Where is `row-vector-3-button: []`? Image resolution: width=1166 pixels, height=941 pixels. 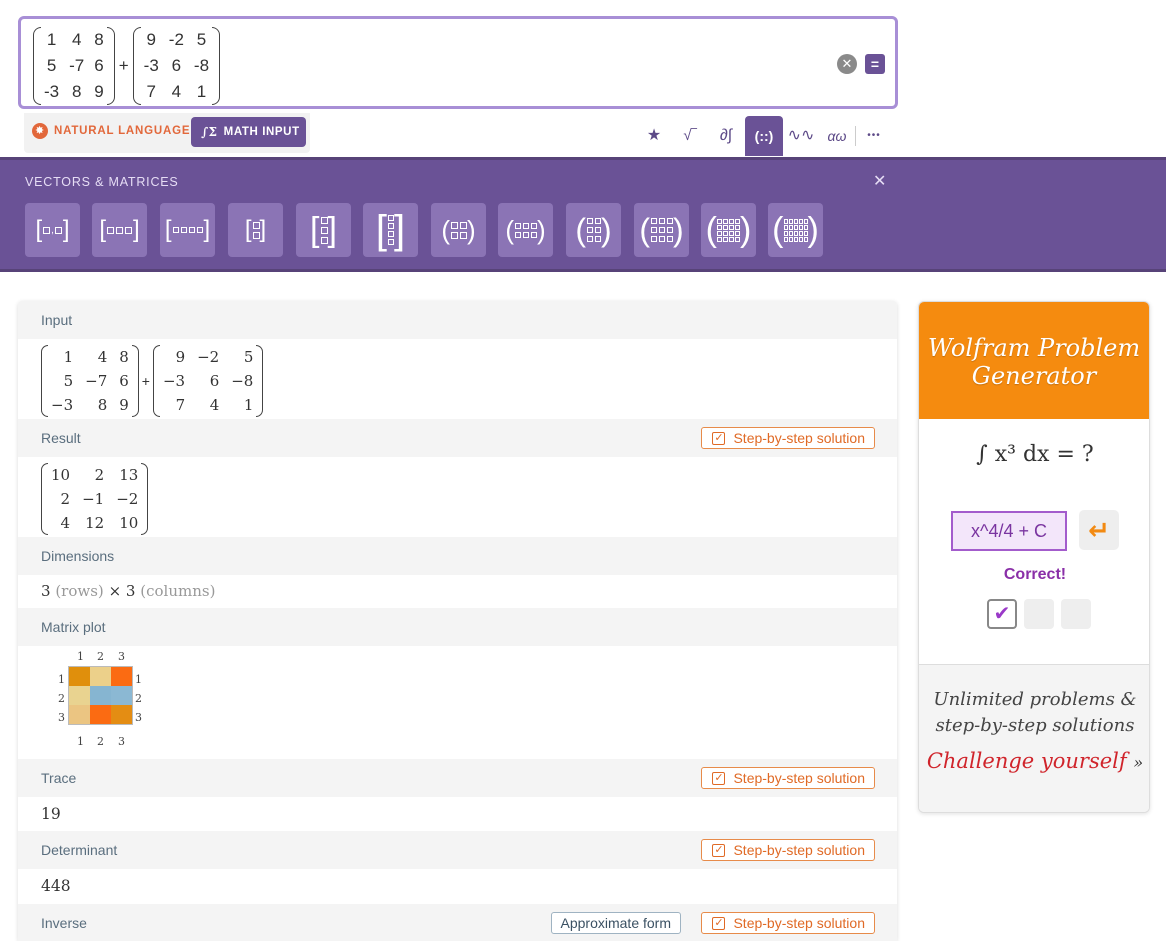 row-vector-3-button: [] is located at coordinates (119, 230).